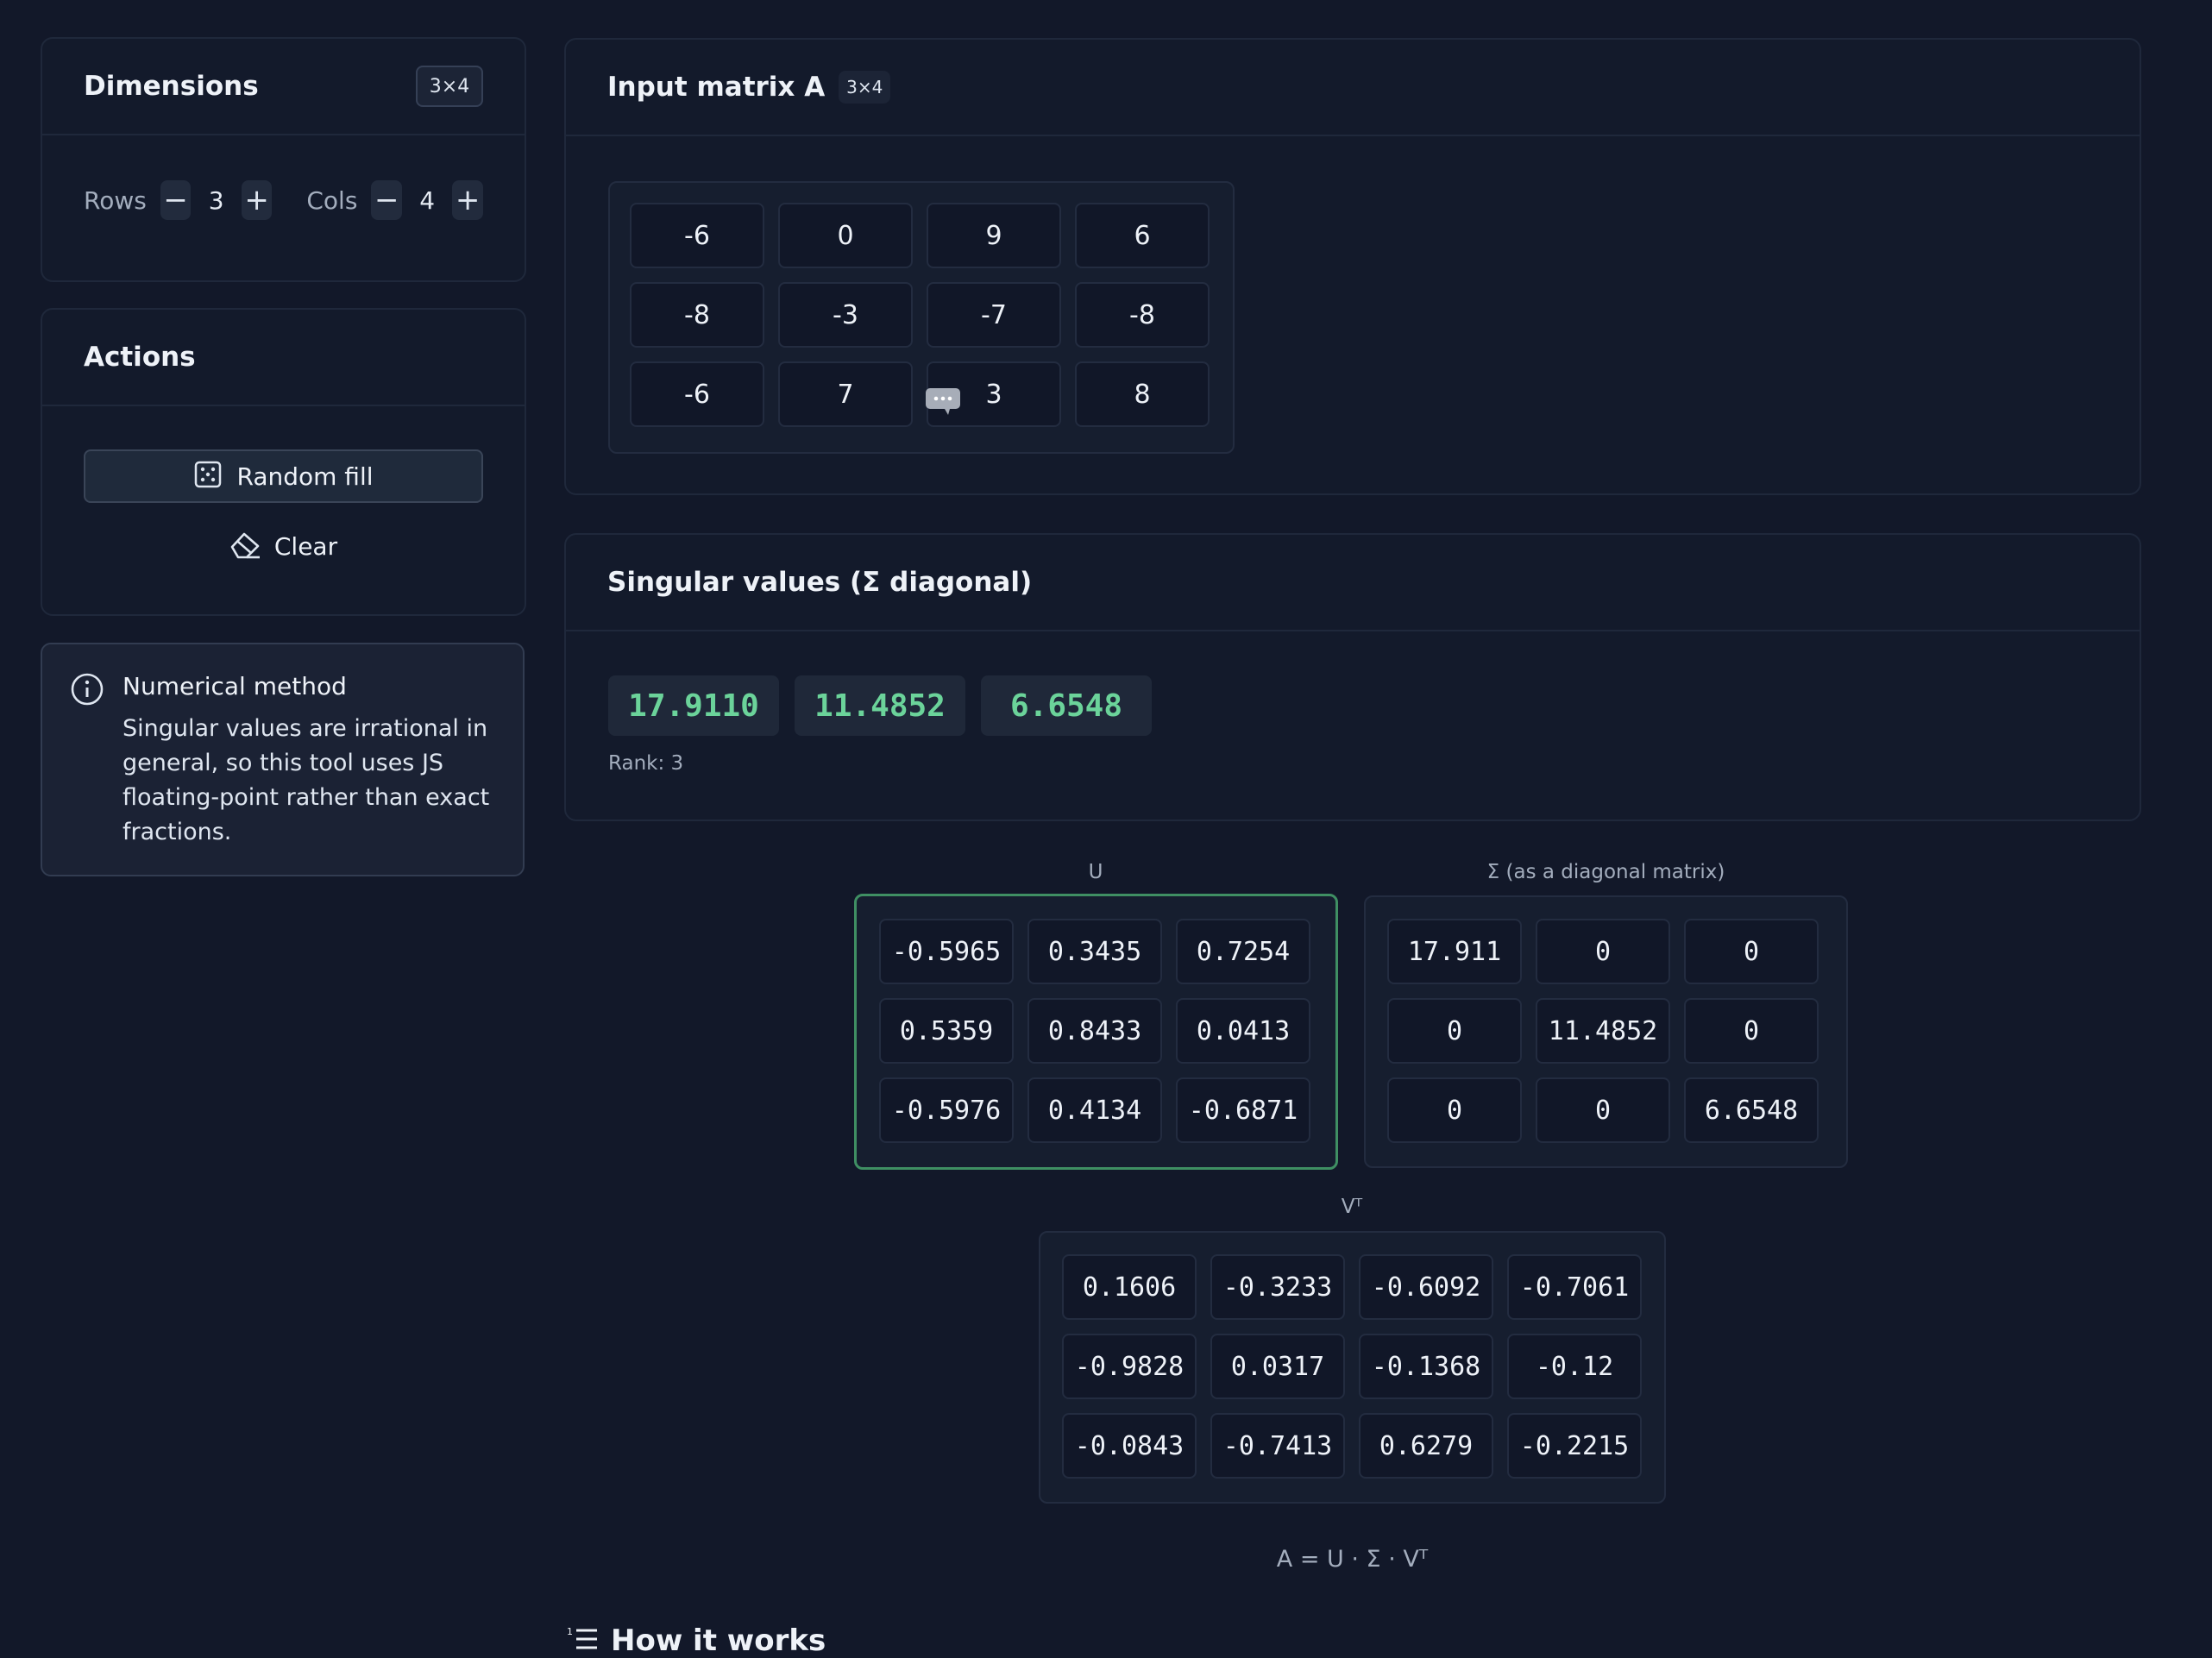  I want to click on cols-decrement-button: −, so click(387, 200).